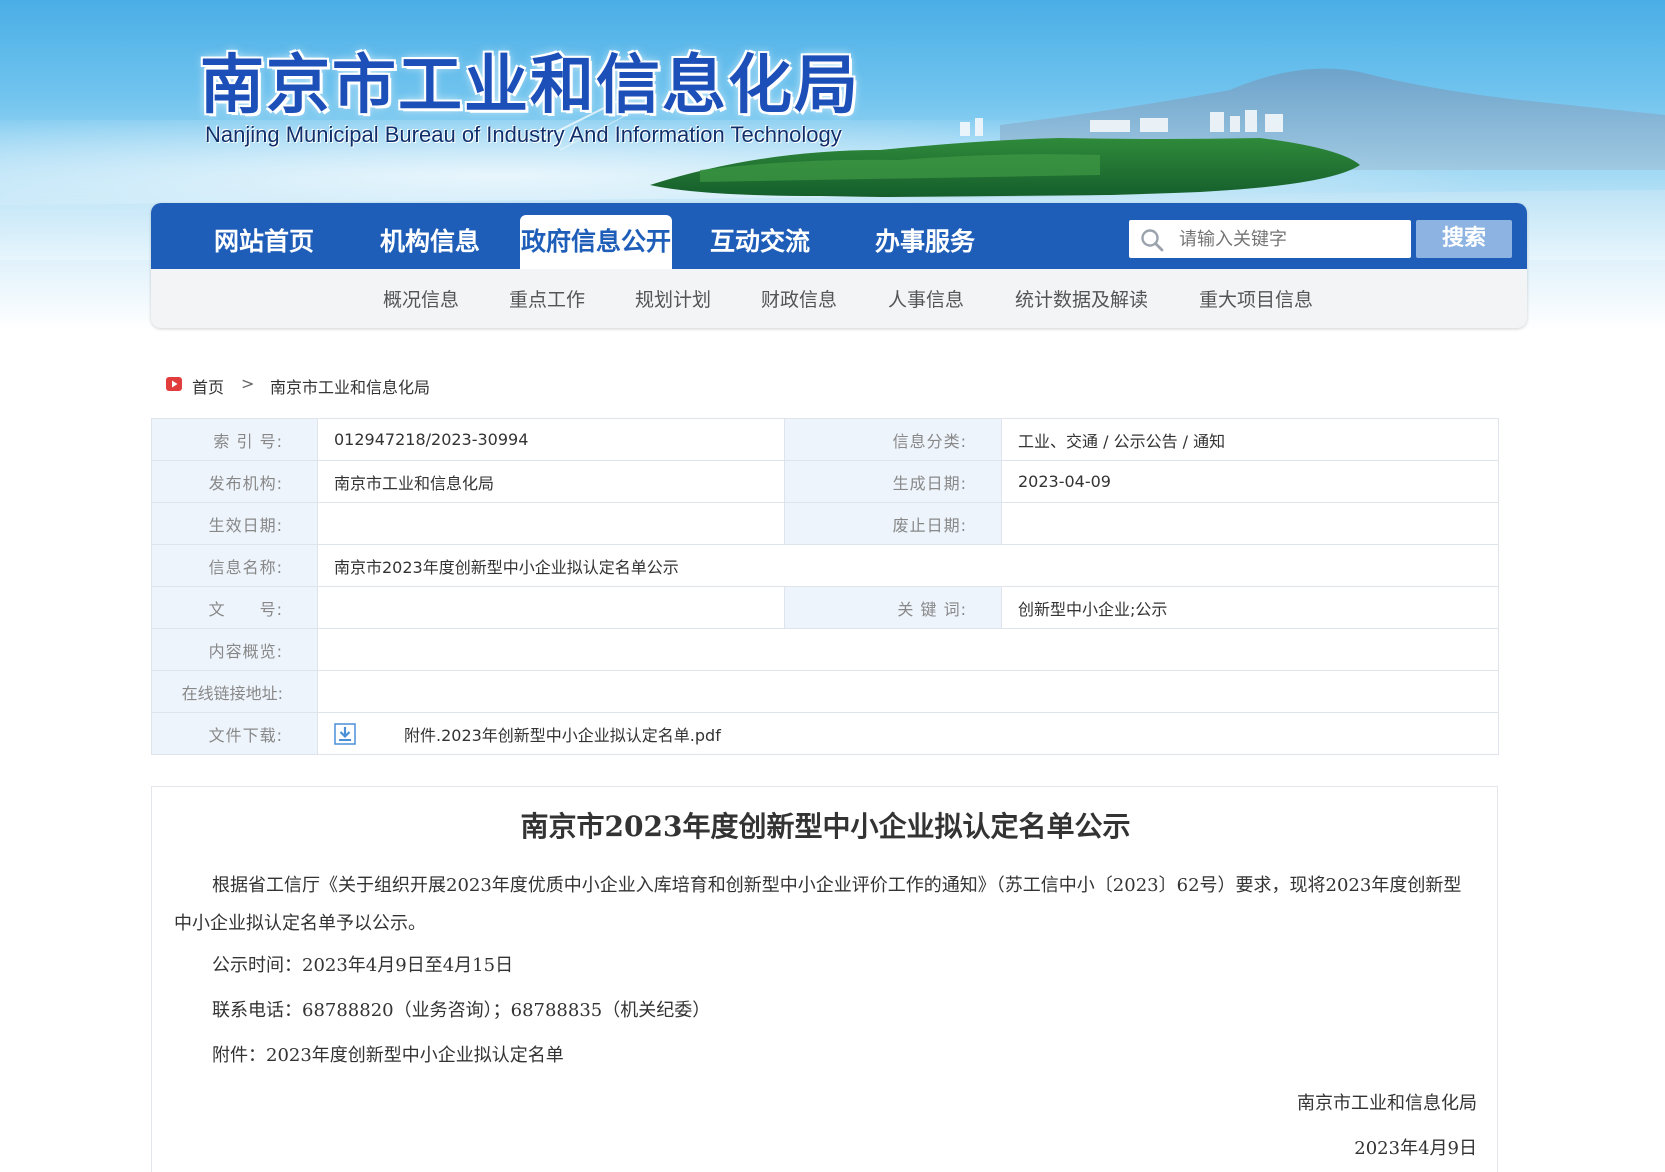 The image size is (1665, 1172). Describe the element at coordinates (551, 439) in the screenshot. I see `index-number-value: 012947218/2023-30994` at that location.